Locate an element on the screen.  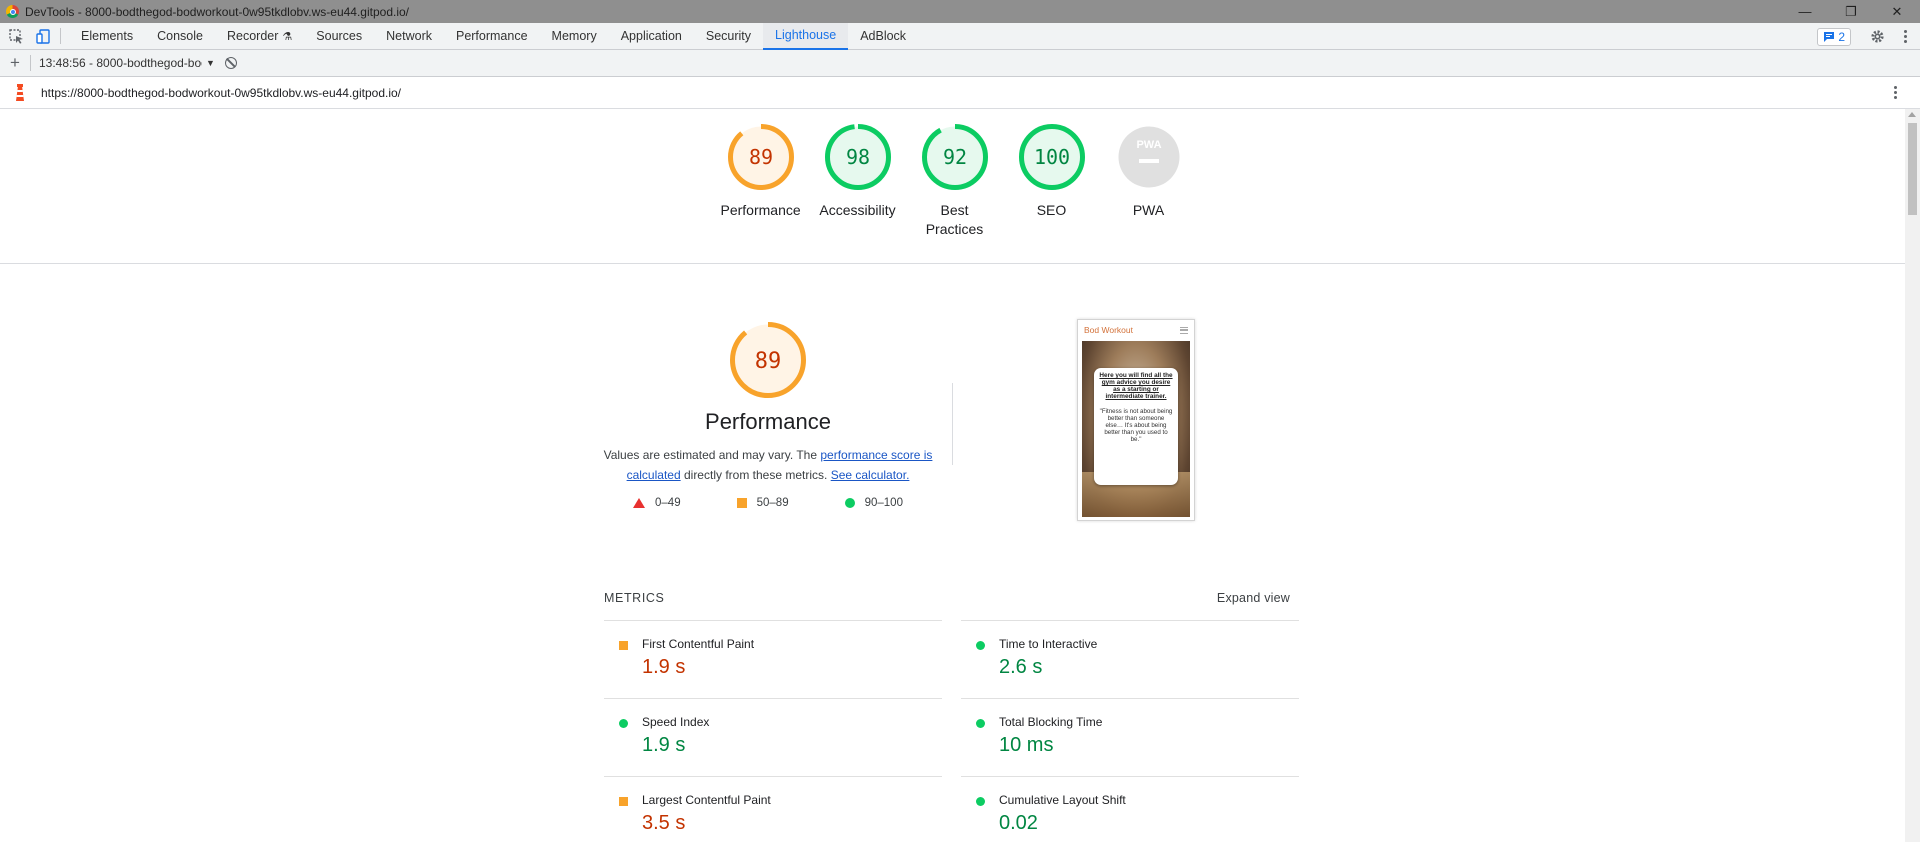
tab-memory: Memory is located at coordinates (574, 36).